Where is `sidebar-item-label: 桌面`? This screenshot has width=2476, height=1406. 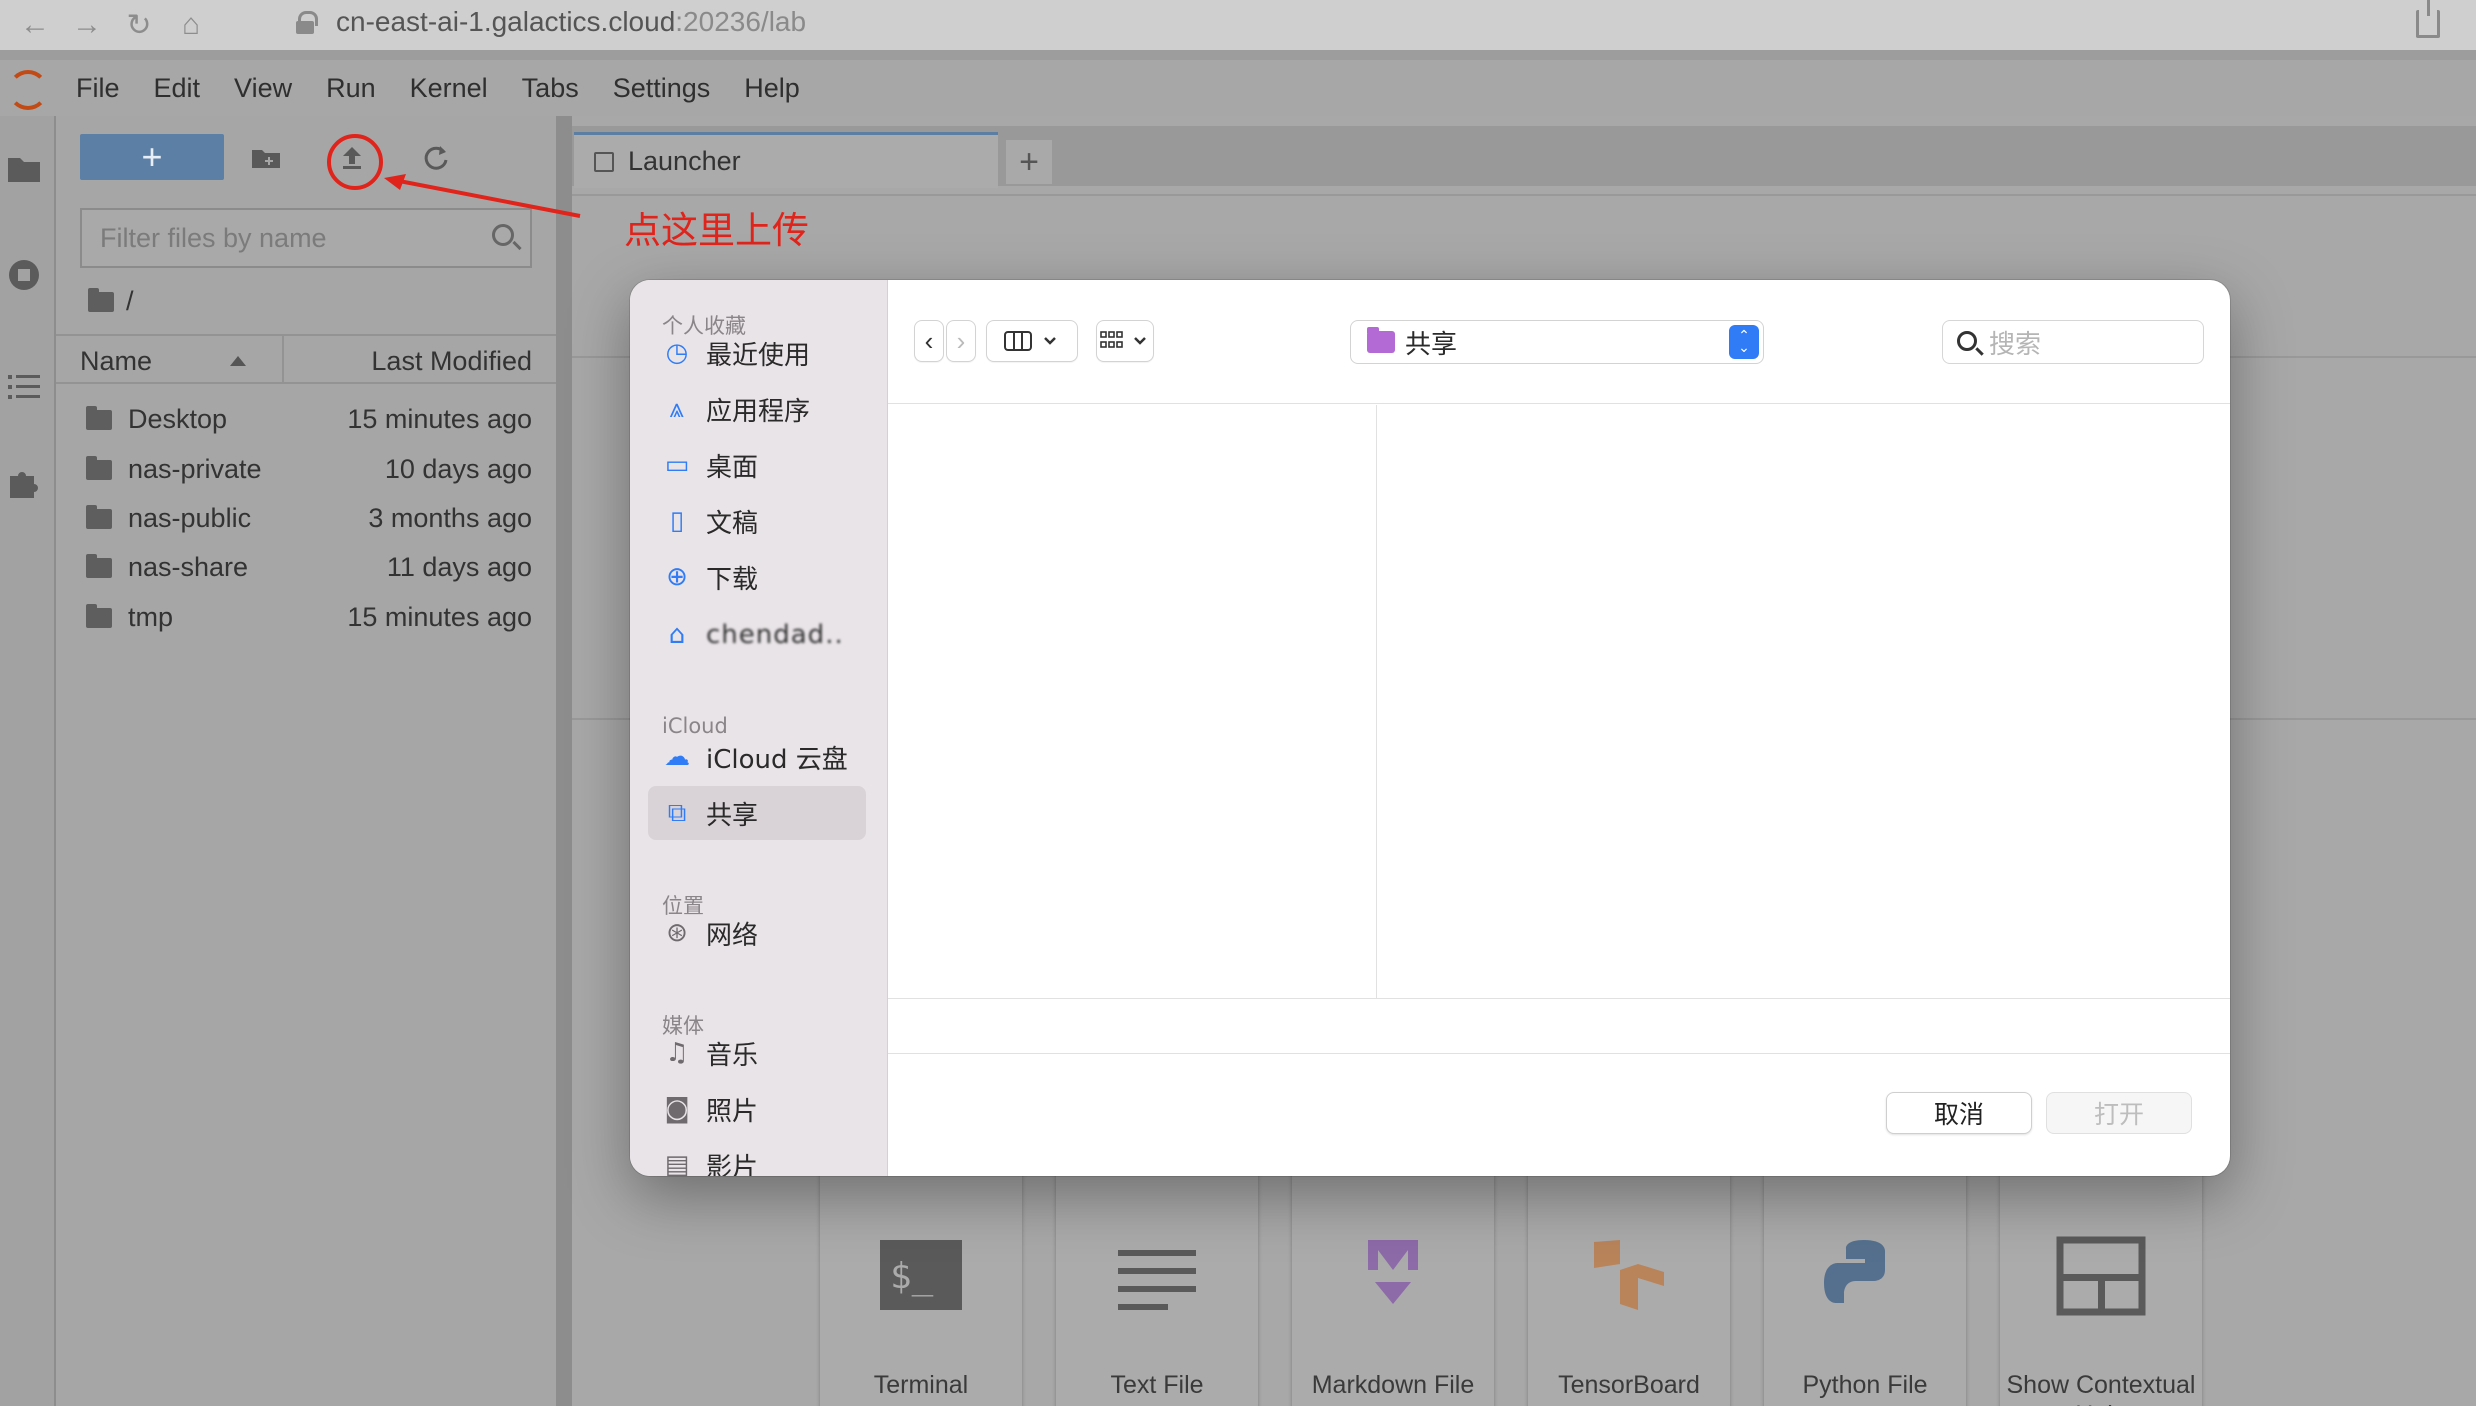 sidebar-item-label: 桌面 is located at coordinates (732, 467).